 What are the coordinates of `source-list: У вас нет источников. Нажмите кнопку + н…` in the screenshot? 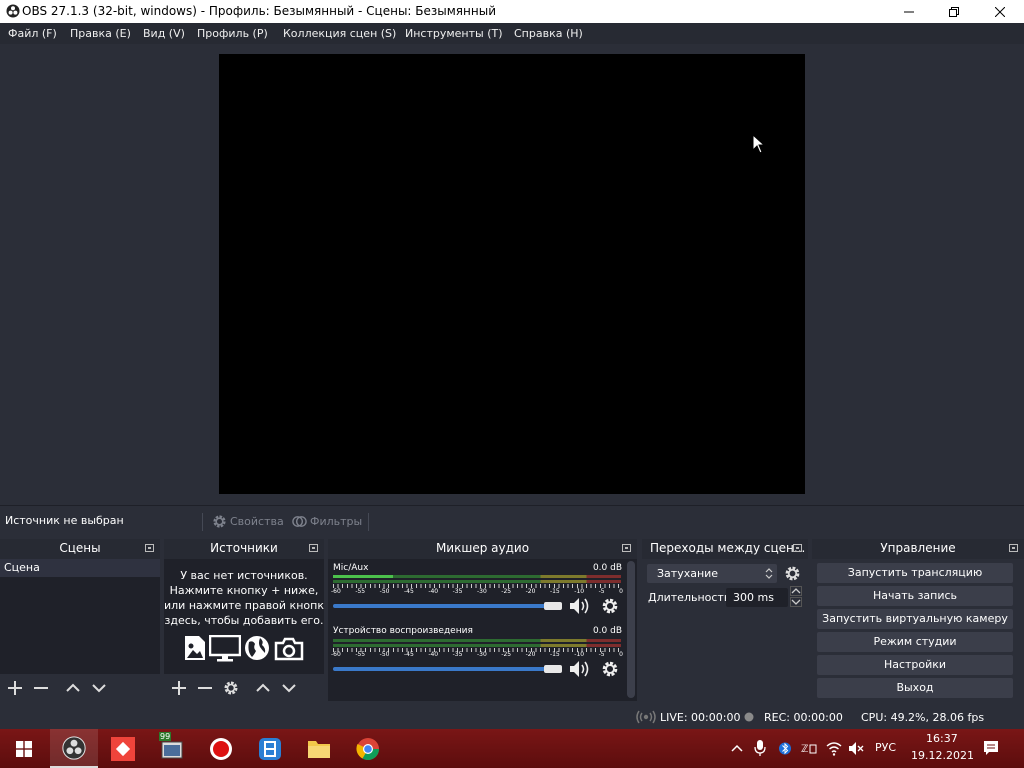 It's located at (244, 616).